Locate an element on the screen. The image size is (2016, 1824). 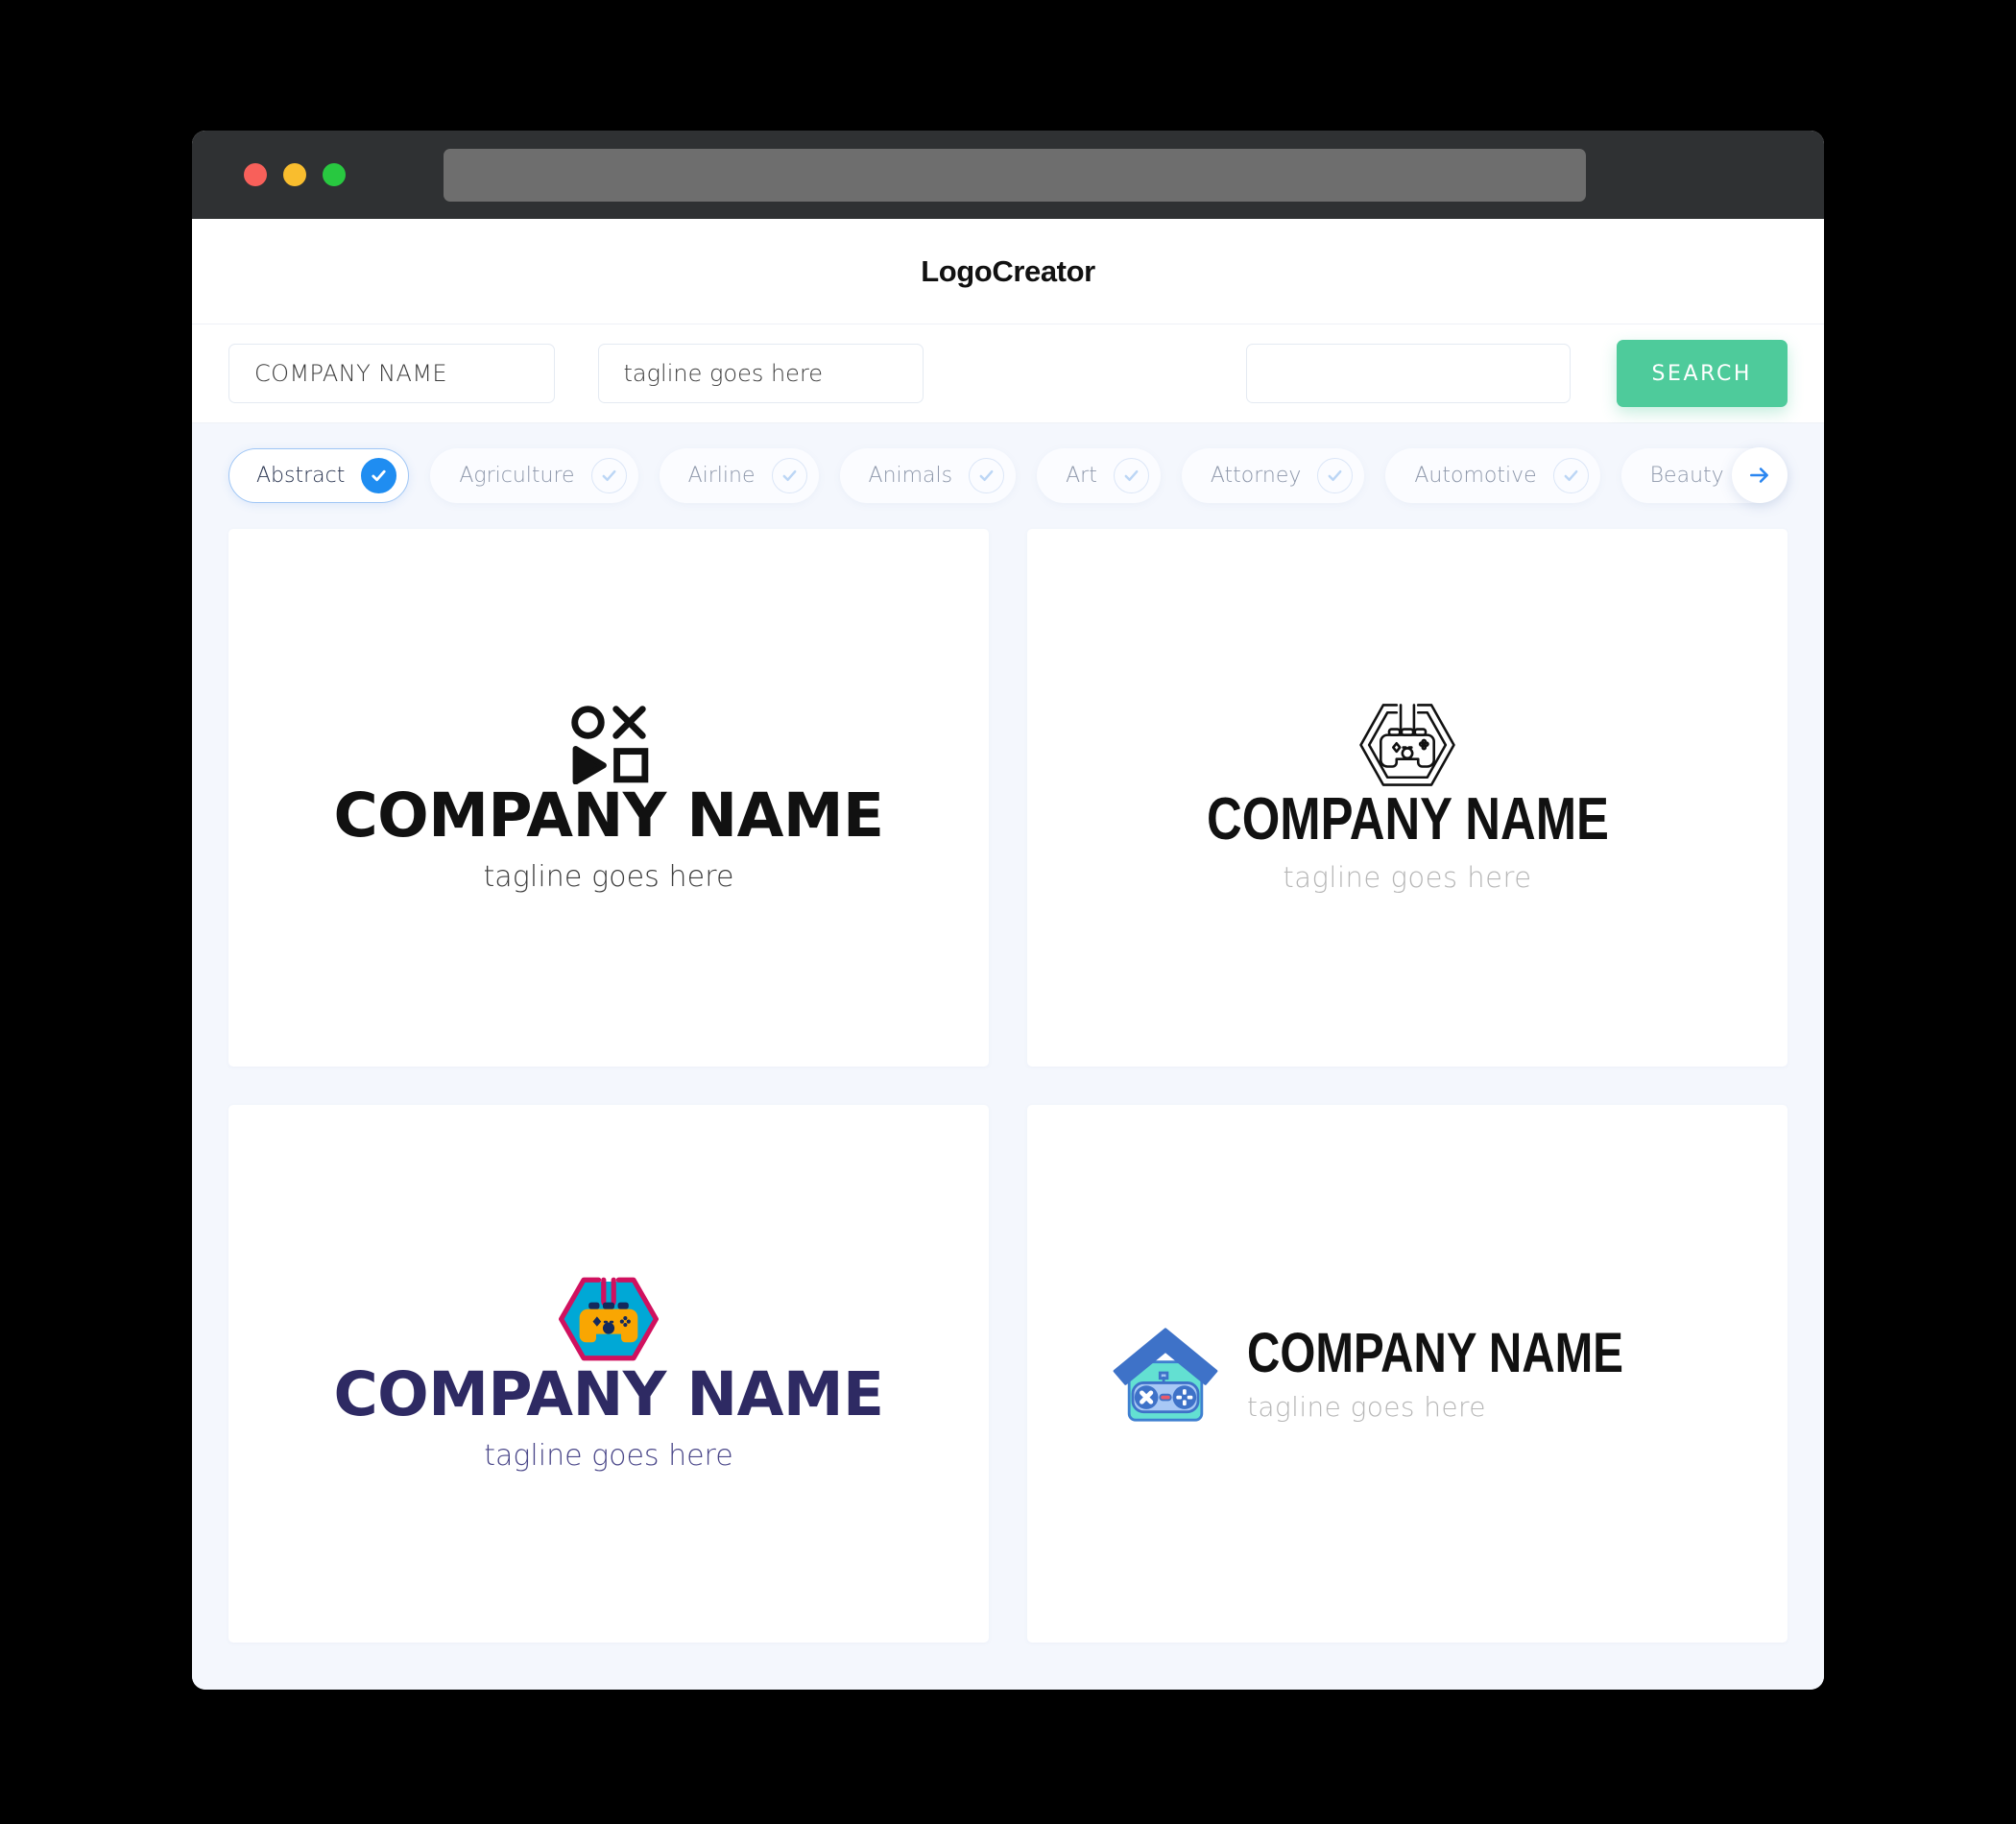
category-chip-abstract: Abstract is located at coordinates (319, 475).